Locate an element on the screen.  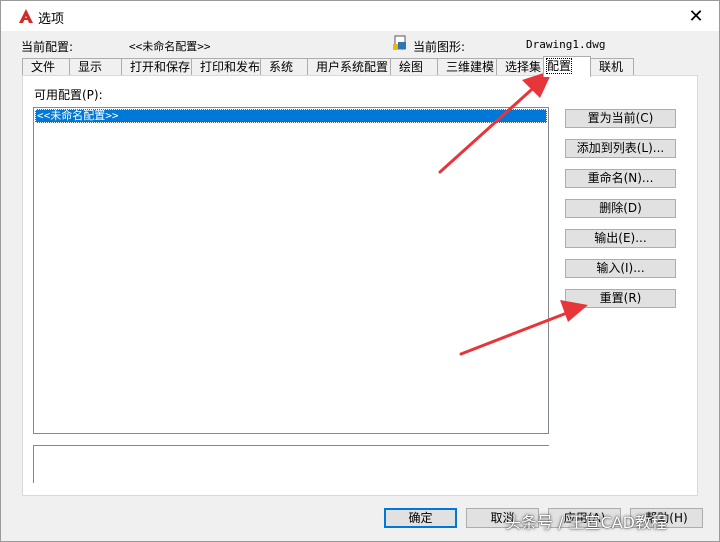
drawing-file-icon is located at coordinates (399, 42).